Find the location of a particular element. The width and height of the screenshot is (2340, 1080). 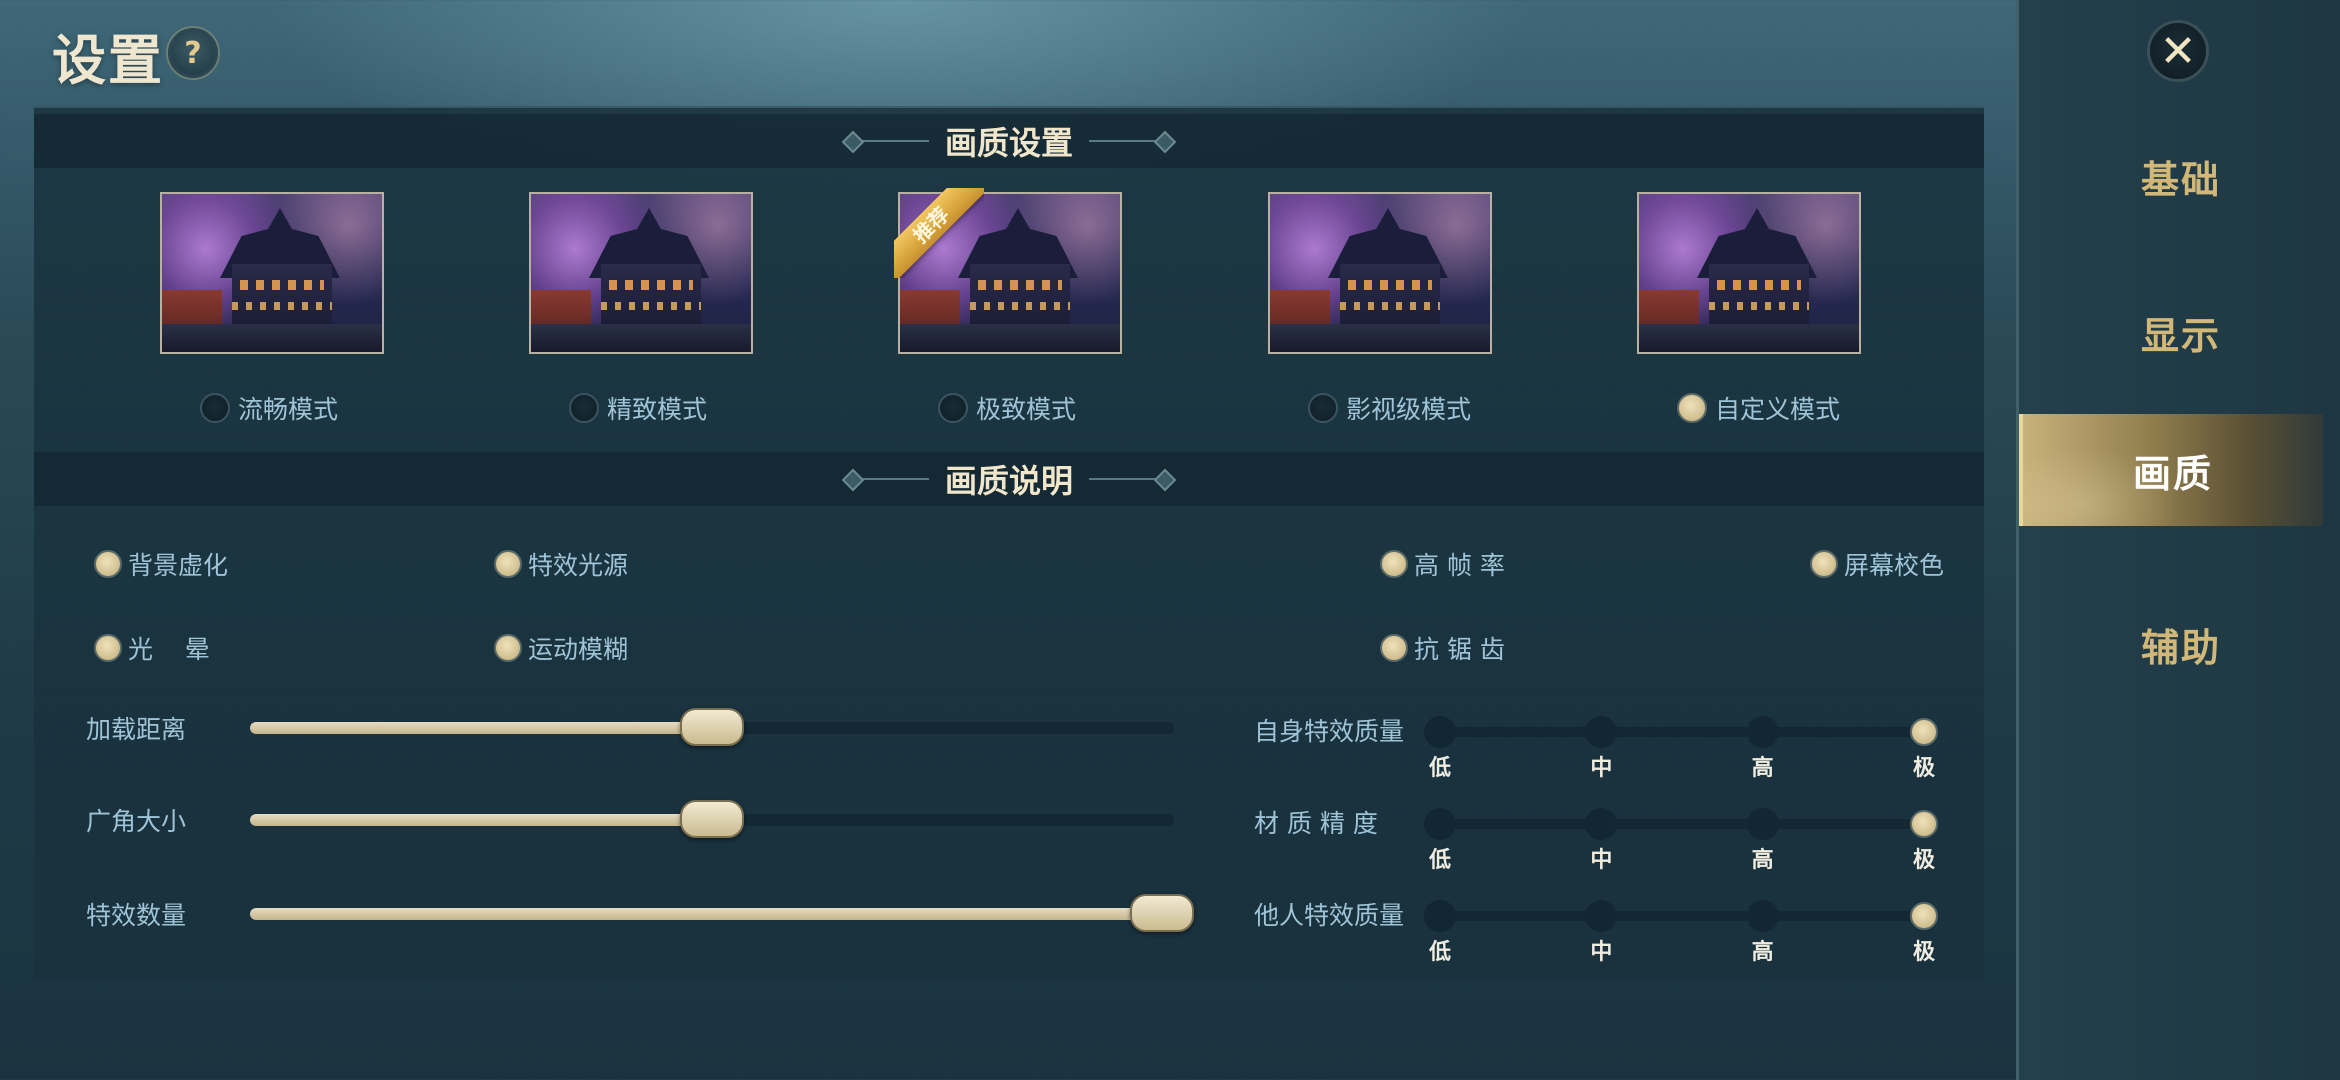

sidebar-item-quality: 画质 is located at coordinates (2171, 470).